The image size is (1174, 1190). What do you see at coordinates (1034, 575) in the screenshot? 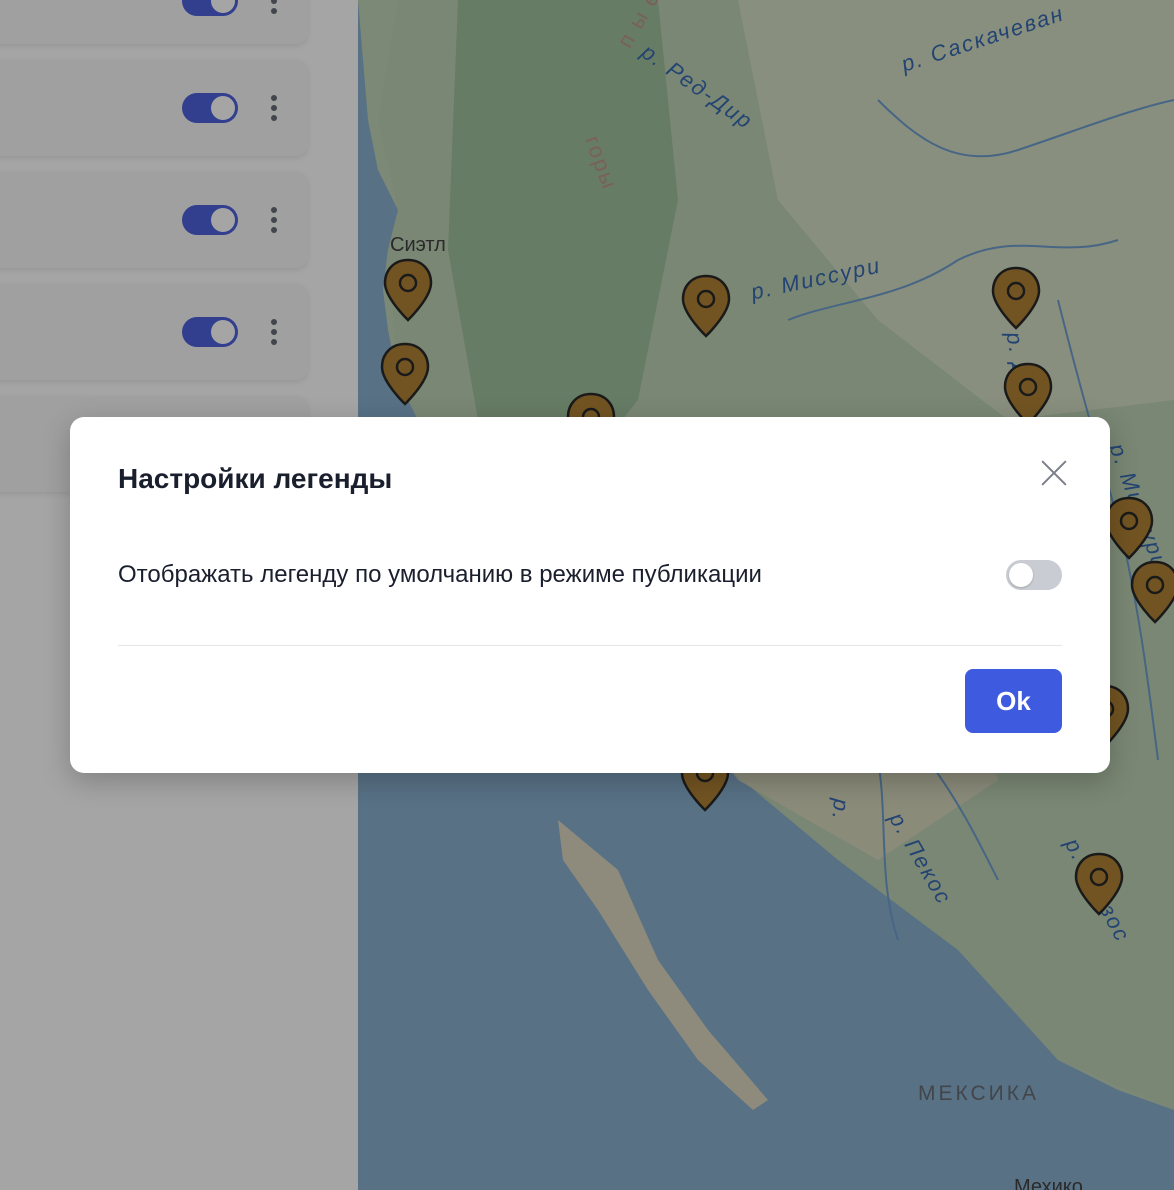
I see `show-legend-toggle` at bounding box center [1034, 575].